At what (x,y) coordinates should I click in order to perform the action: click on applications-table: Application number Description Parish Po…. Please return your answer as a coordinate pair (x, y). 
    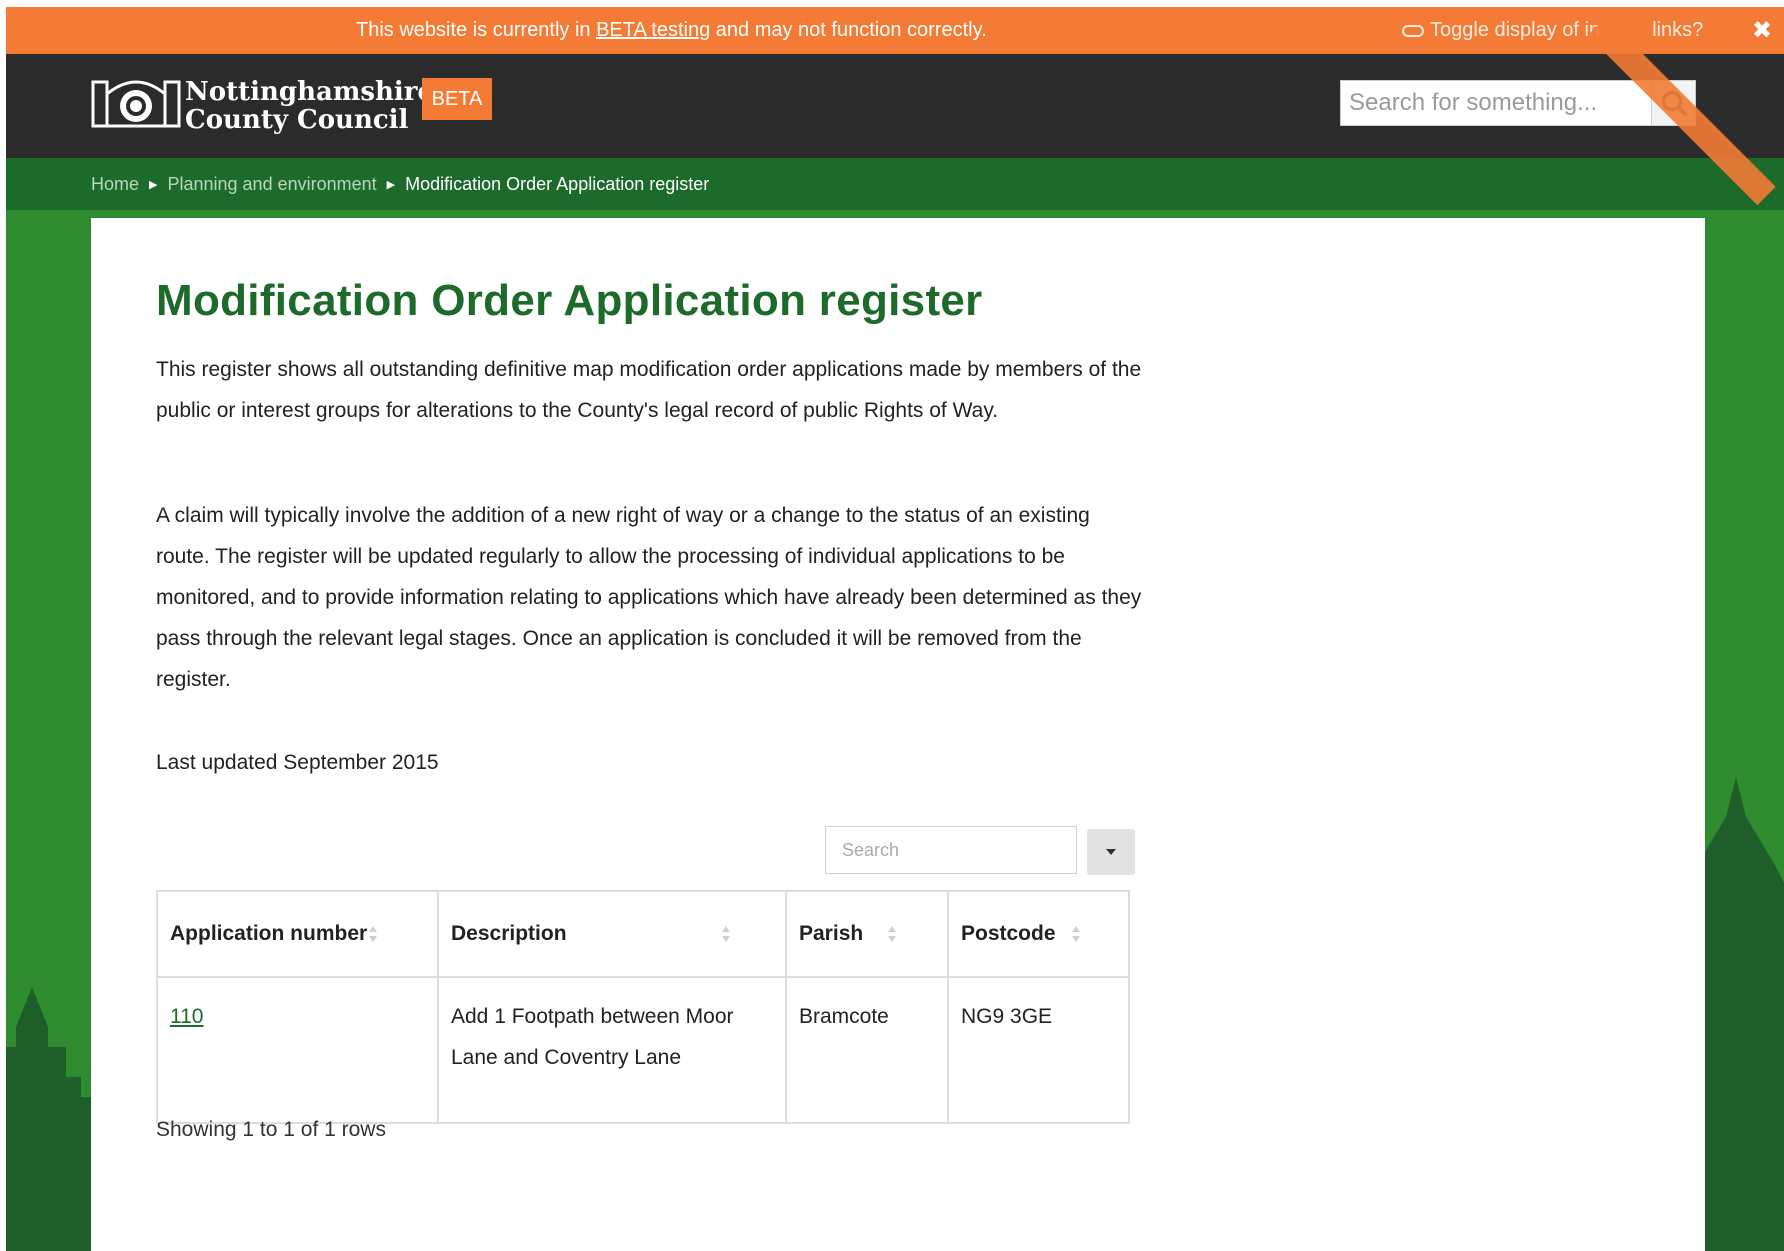
    Looking at the image, I should click on (643, 1007).